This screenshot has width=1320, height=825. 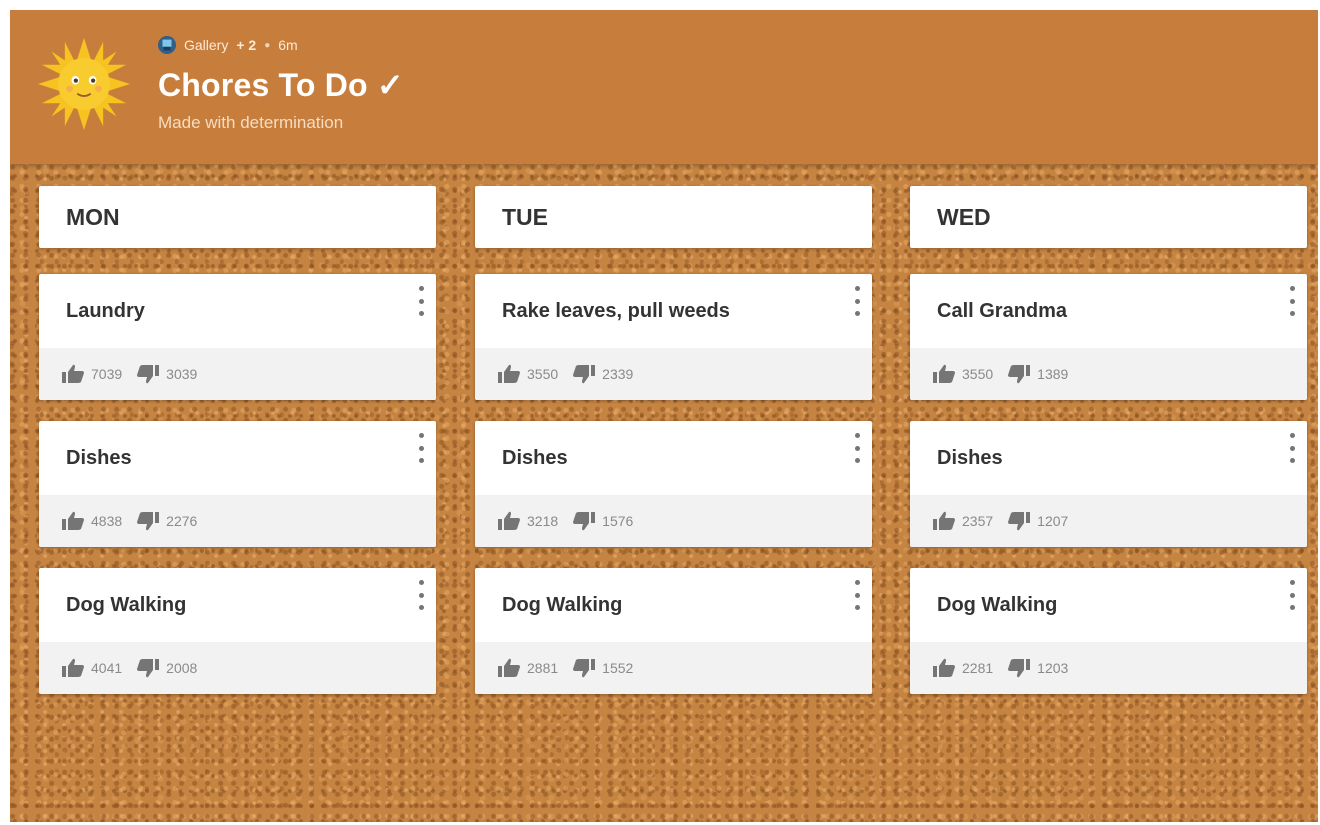 I want to click on downvote-button: 2339, so click(x=602, y=374).